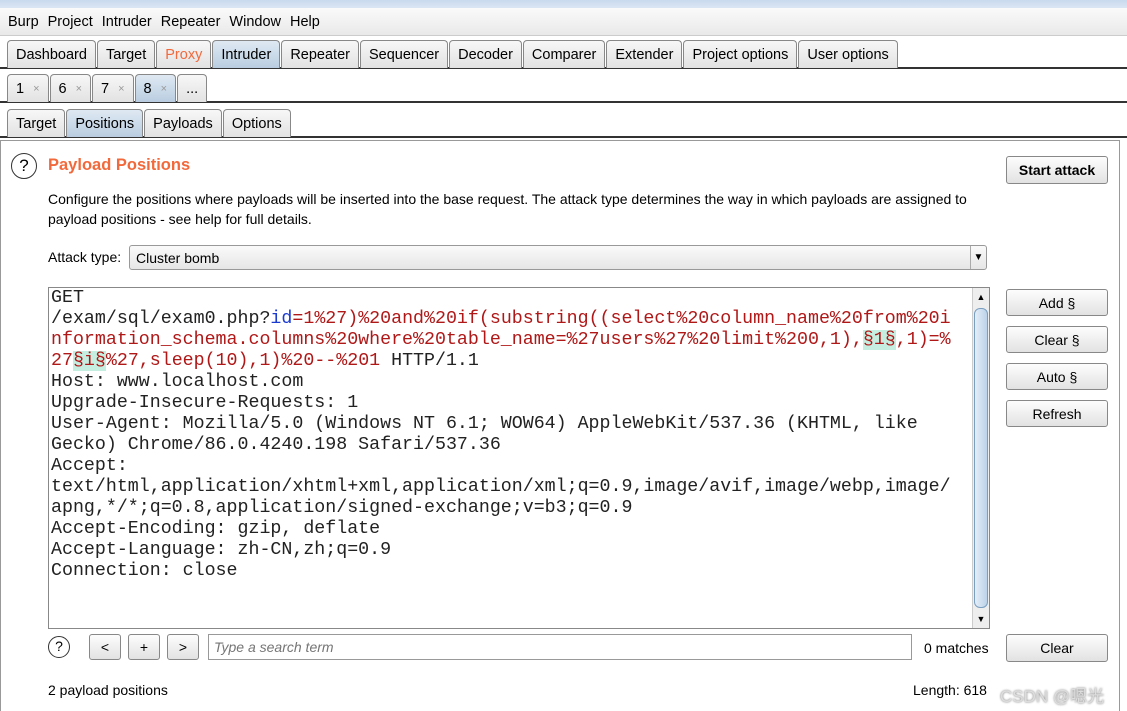  What do you see at coordinates (281, 319) in the screenshot?
I see `request-segment: id` at bounding box center [281, 319].